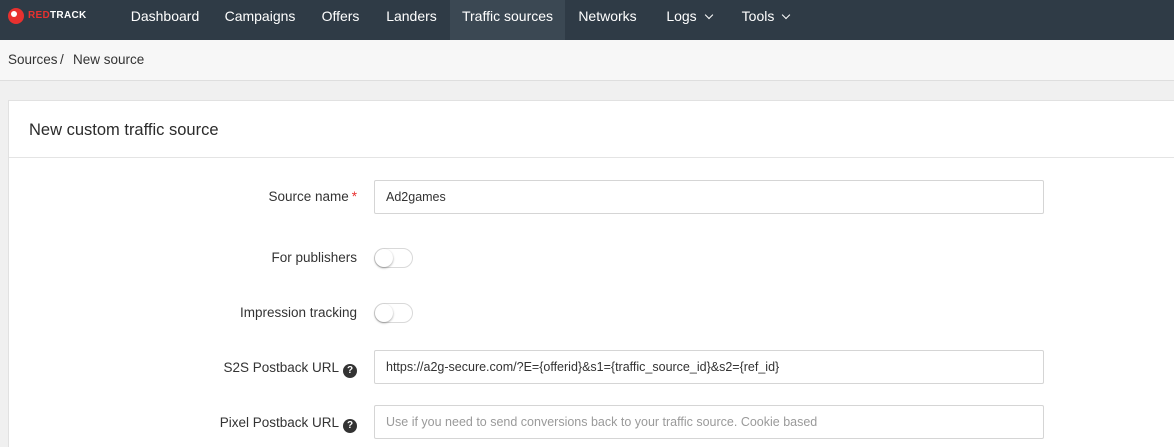  Describe the element at coordinates (340, 20) in the screenshot. I see `nav-offers: Offers` at that location.